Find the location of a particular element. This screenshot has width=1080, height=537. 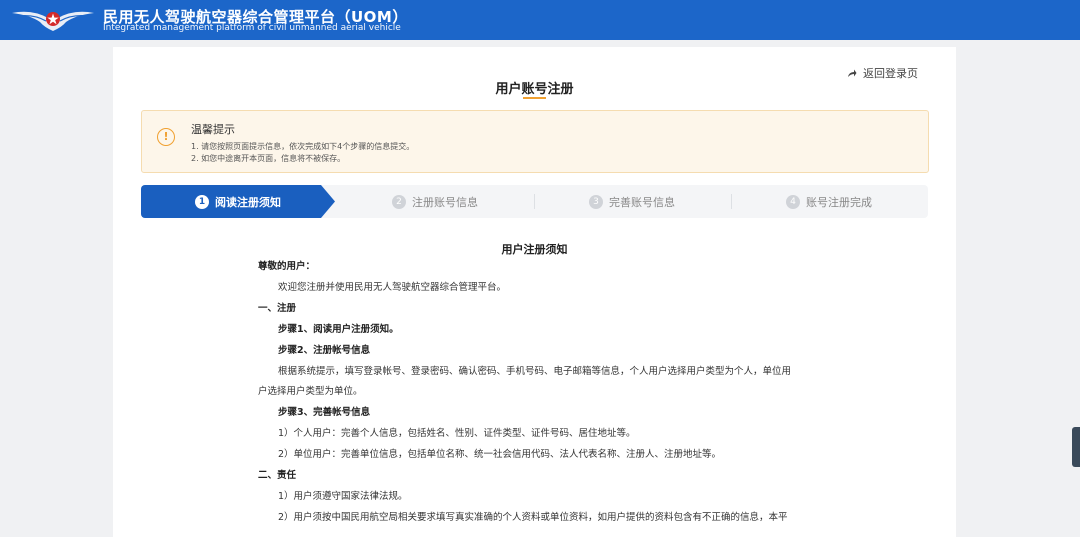

warning-circle-icon: ! is located at coordinates (166, 137).